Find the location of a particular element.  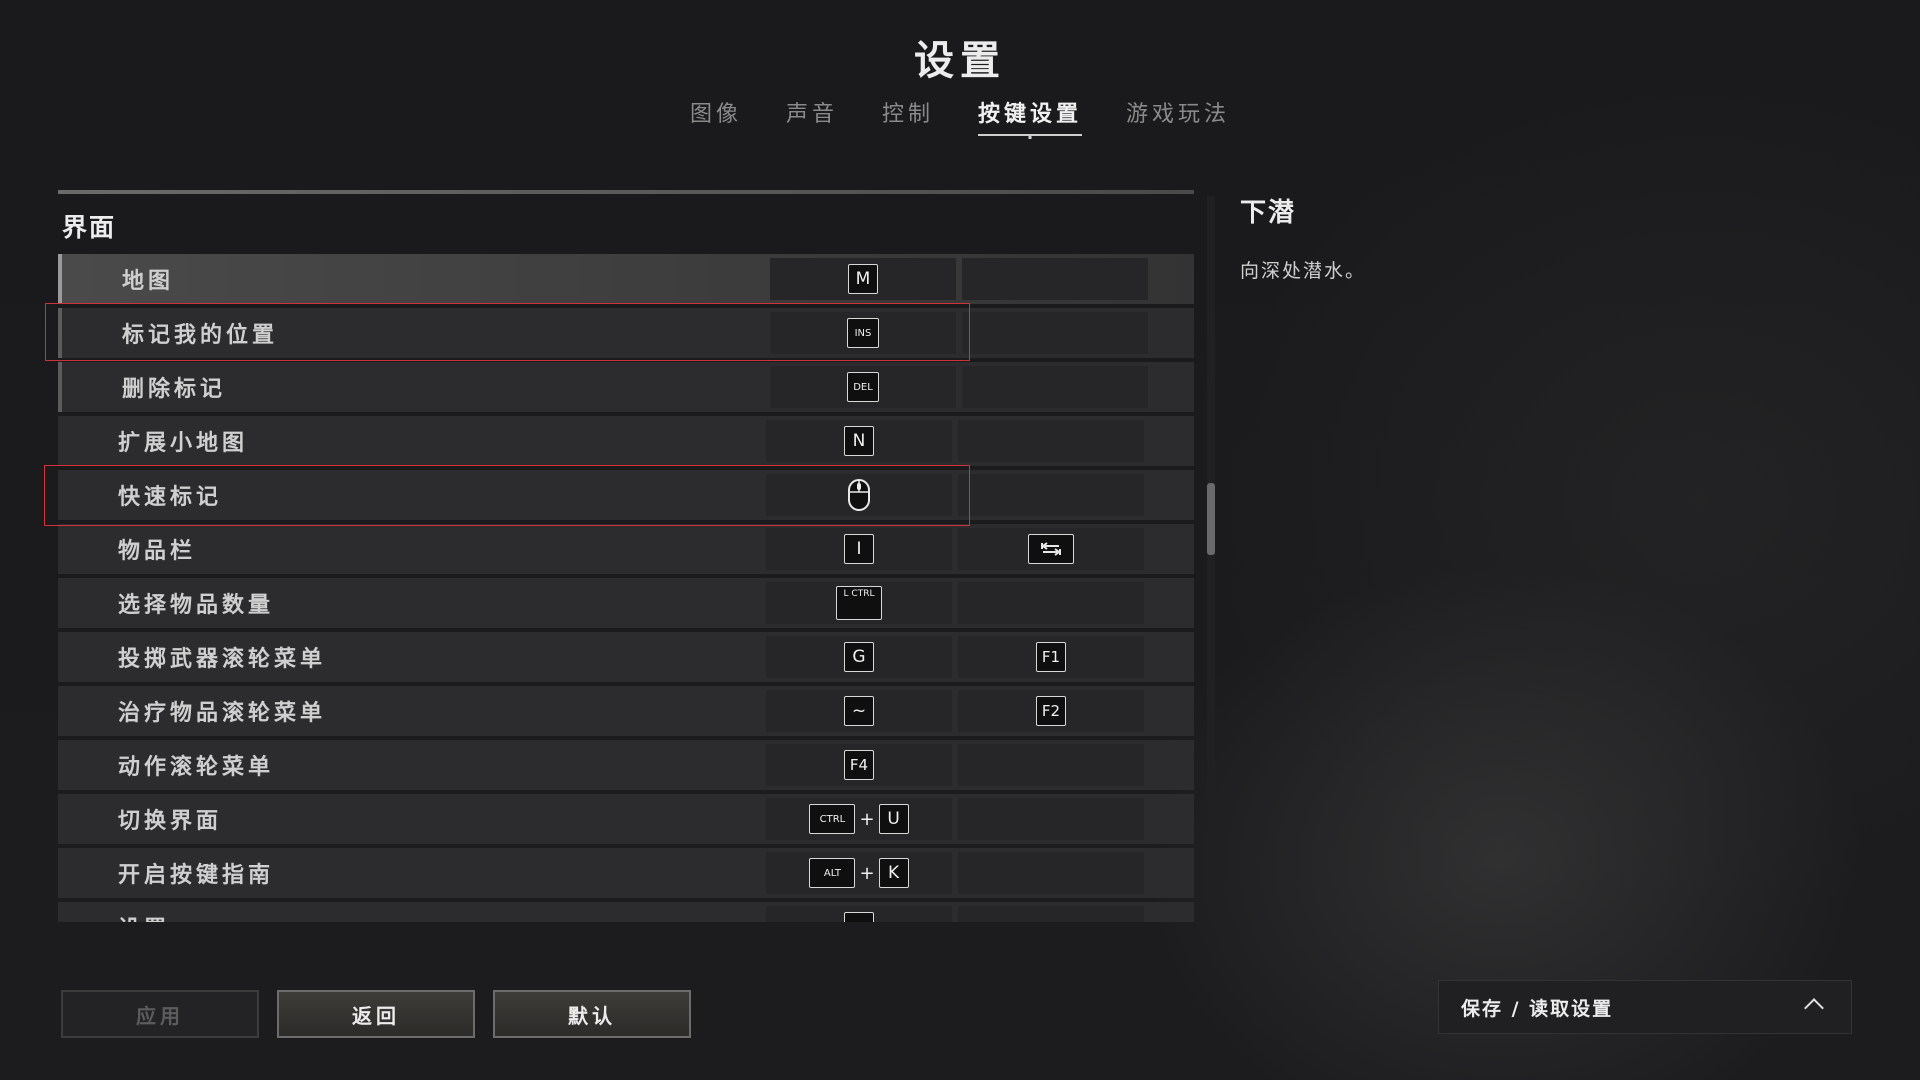

primary-binding-slot: ALT + K is located at coordinates (859, 873).